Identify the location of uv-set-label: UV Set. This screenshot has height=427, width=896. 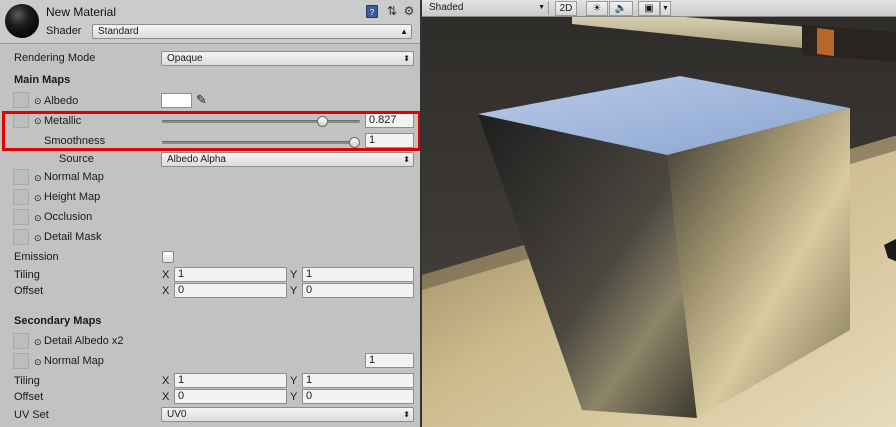
(31, 415).